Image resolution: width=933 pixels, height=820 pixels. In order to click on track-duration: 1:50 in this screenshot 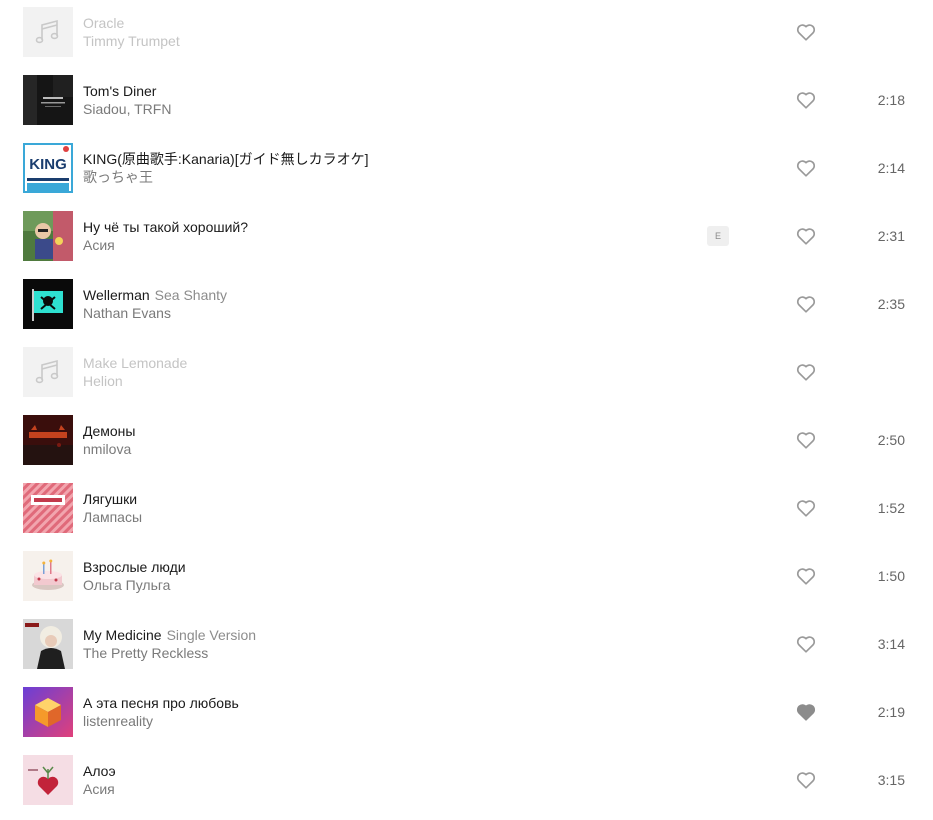, I will do `click(891, 576)`.